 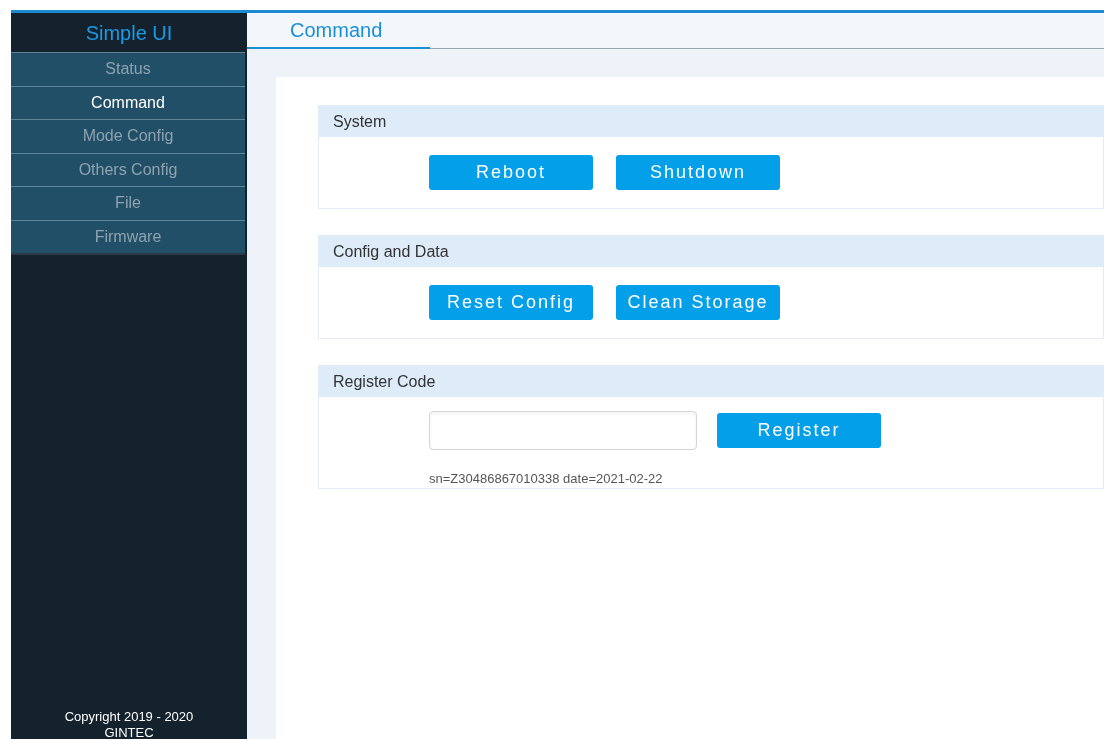 I want to click on sidebar-item: Status, so click(x=128, y=69).